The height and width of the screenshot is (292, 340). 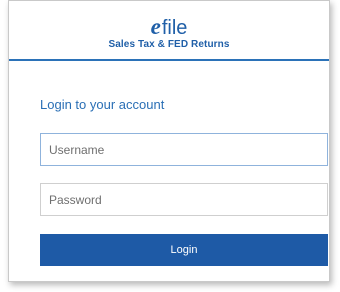 I want to click on username-input, so click(x=184, y=149).